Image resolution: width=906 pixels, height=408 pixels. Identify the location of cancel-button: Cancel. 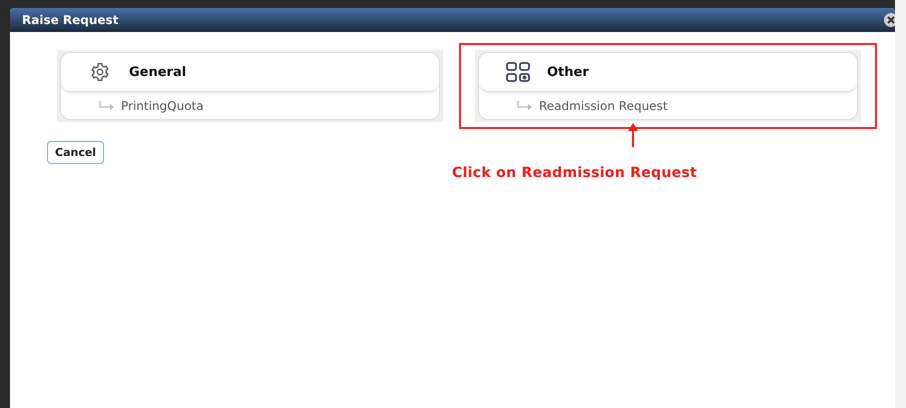
(75, 152).